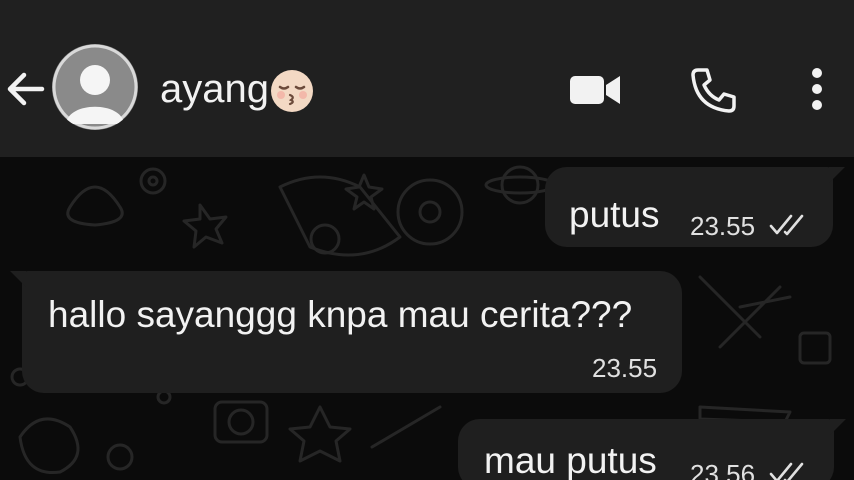 The image size is (854, 480). Describe the element at coordinates (817, 89) in the screenshot. I see `more-vert-icon` at that location.